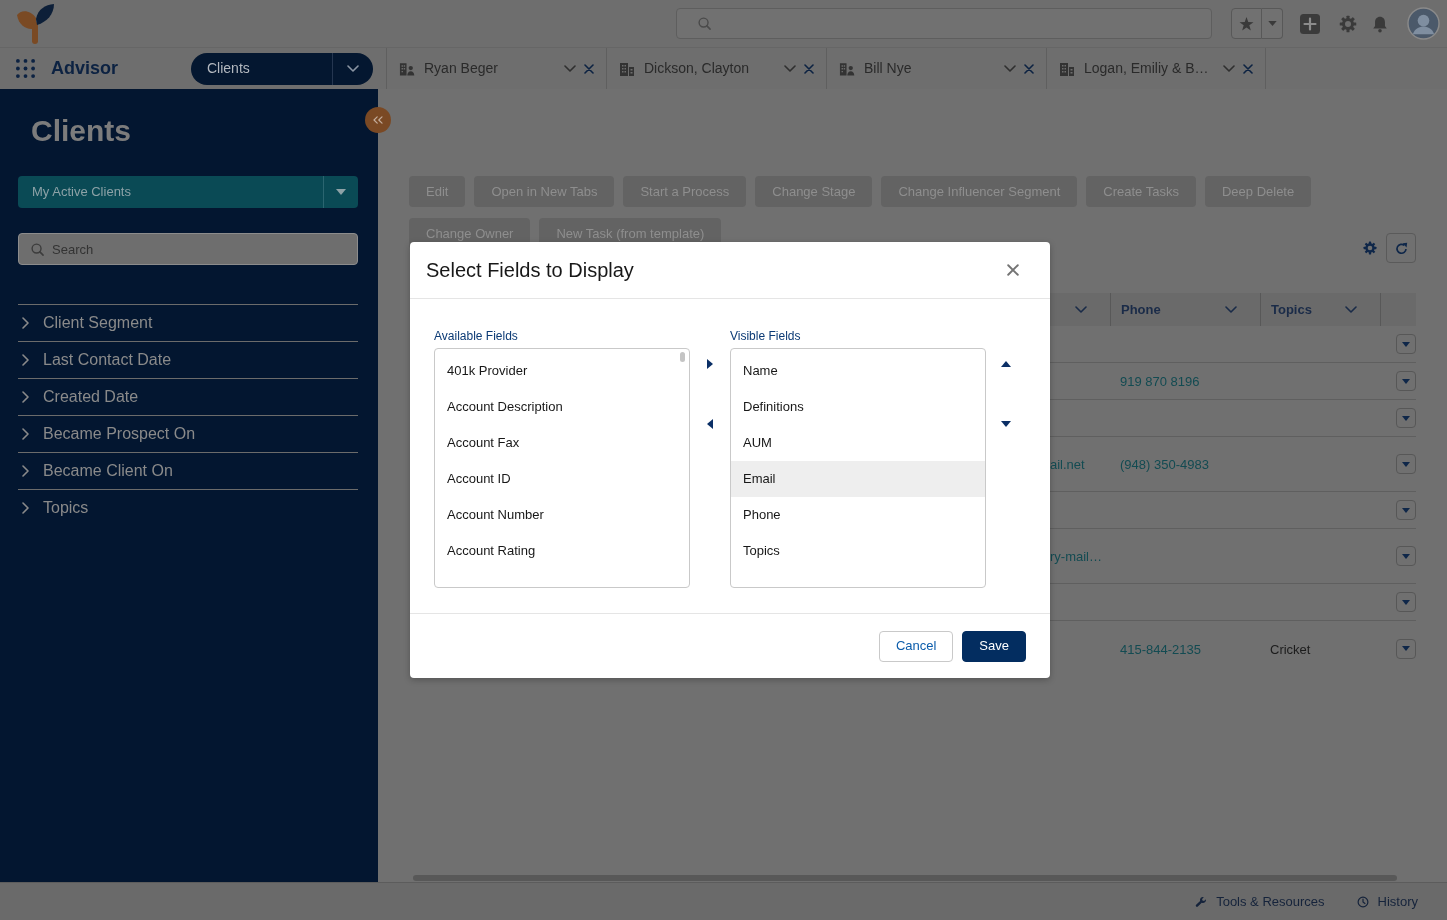 This screenshot has width=1447, height=920. I want to click on list-option: Phone, so click(858, 515).